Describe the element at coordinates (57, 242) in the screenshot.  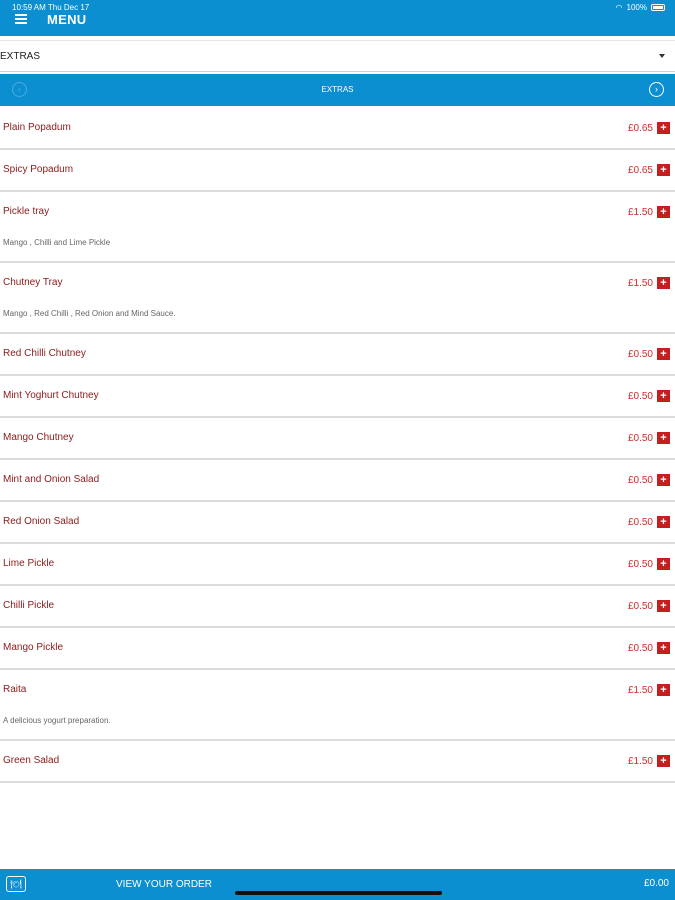
I see `item-description: Mango , Chilli and Lime Pickle` at that location.